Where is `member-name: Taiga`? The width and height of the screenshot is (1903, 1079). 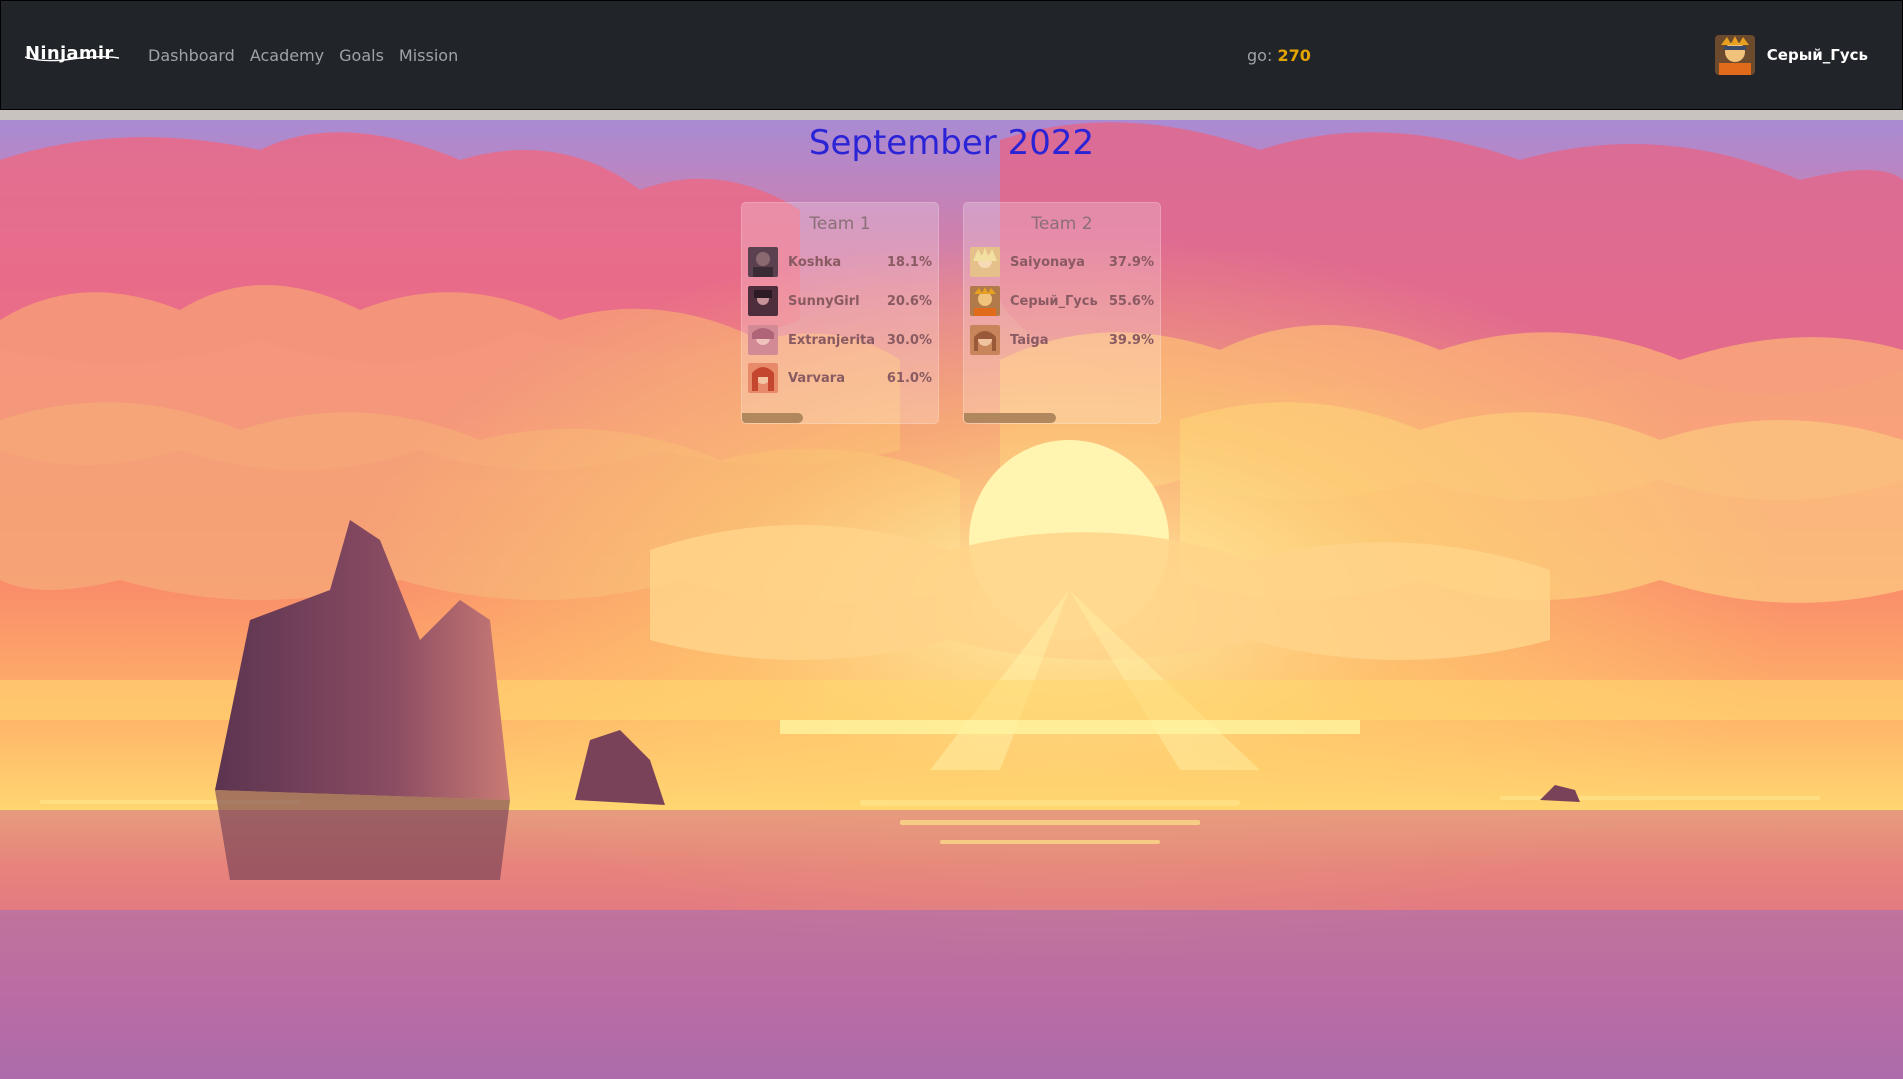
member-name: Taiga is located at coordinates (1029, 340).